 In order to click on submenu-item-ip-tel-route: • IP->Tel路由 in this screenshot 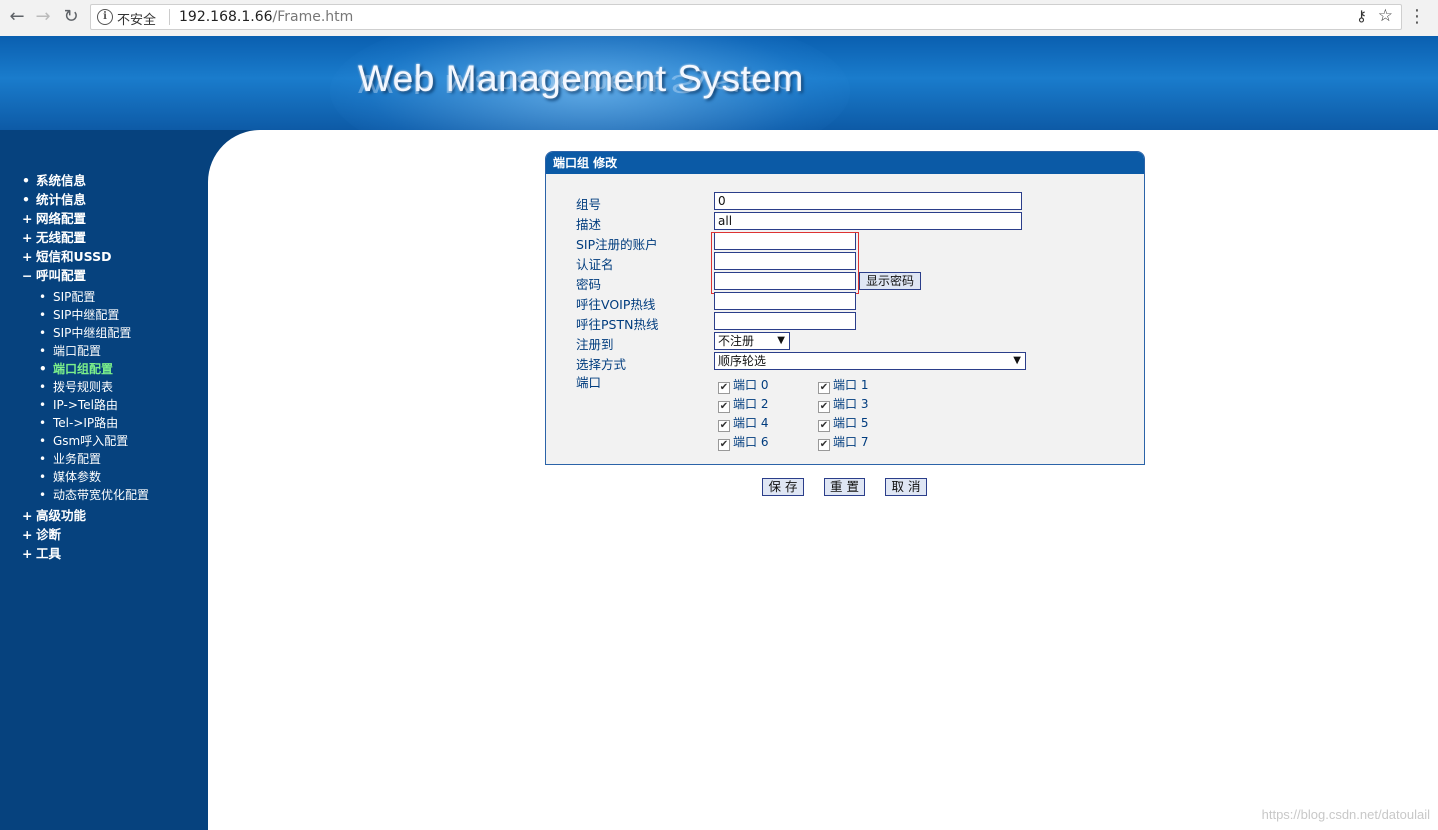, I will do `click(94, 405)`.